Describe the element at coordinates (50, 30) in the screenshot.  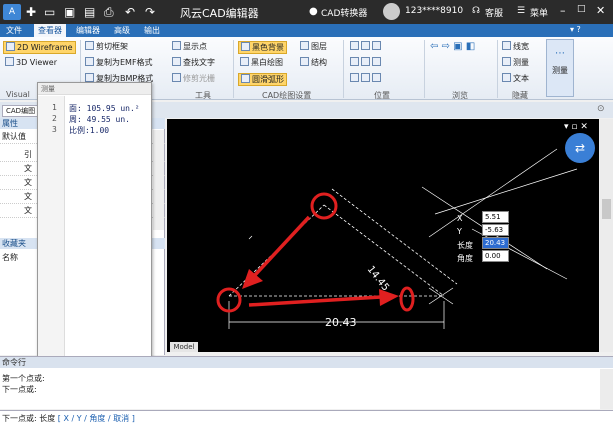
I see `tab-viewer: 查看器` at that location.